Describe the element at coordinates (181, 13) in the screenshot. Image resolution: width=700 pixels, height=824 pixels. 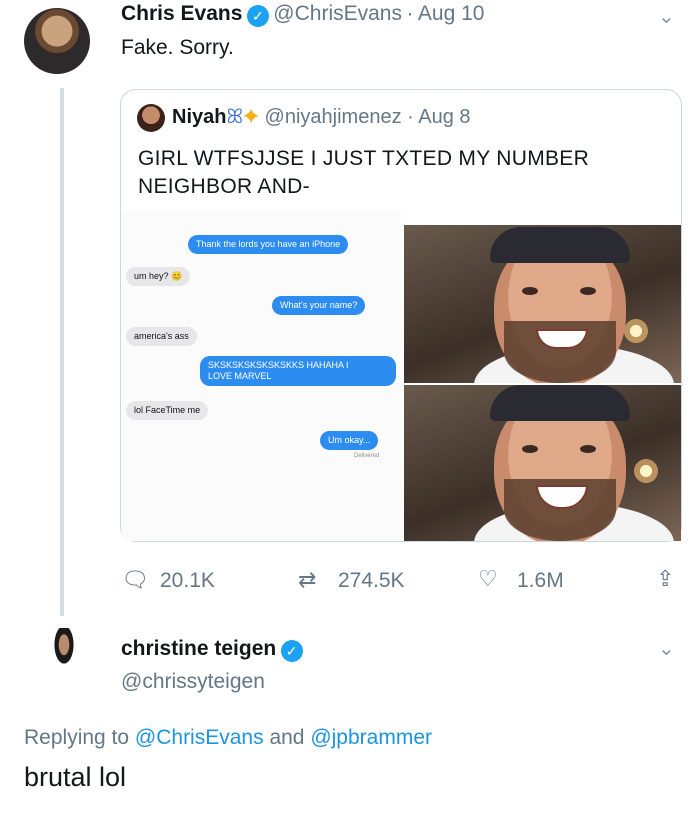
I see `author-name: Chris Evans` at that location.